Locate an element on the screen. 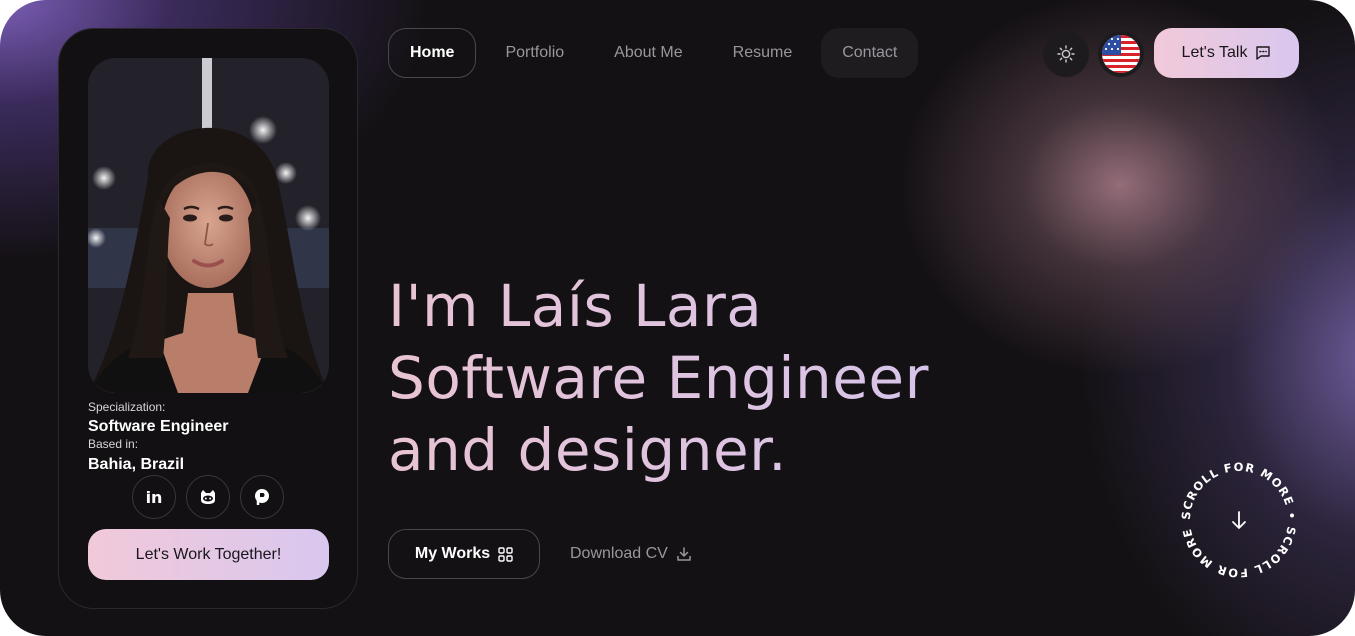 The image size is (1355, 636). github-button is located at coordinates (208, 497).